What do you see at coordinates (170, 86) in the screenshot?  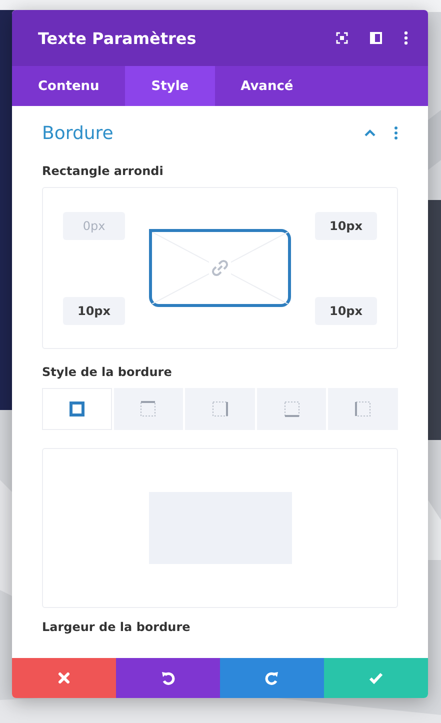 I see `tab: Style` at bounding box center [170, 86].